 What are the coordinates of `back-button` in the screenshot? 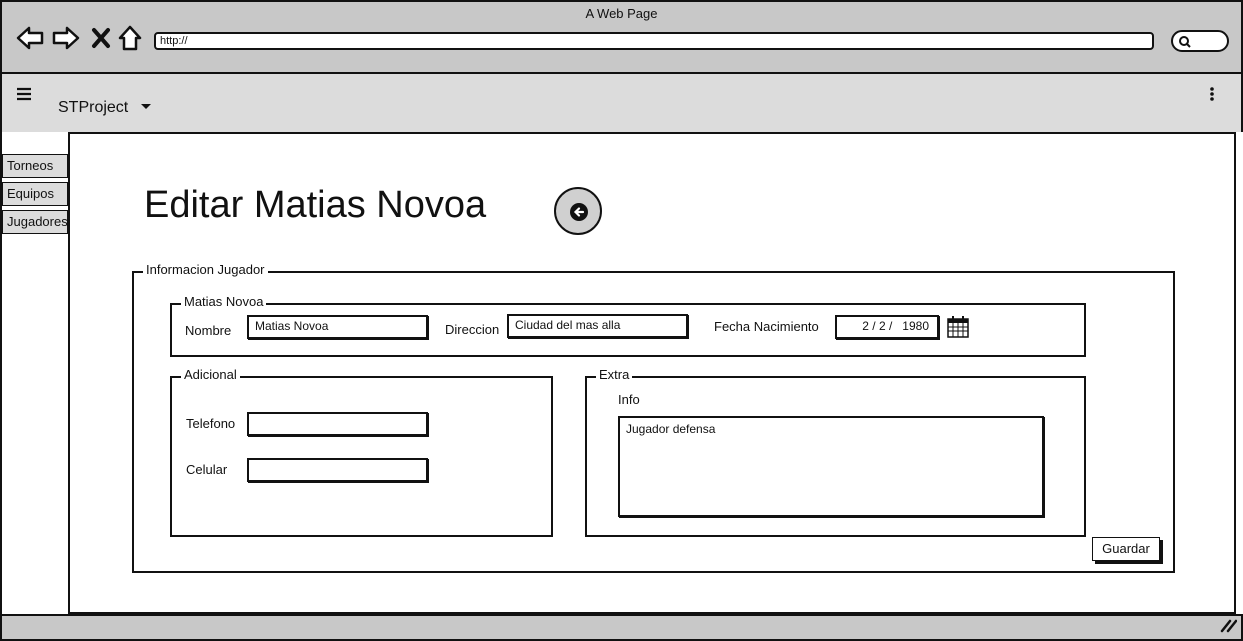 It's located at (578, 211).